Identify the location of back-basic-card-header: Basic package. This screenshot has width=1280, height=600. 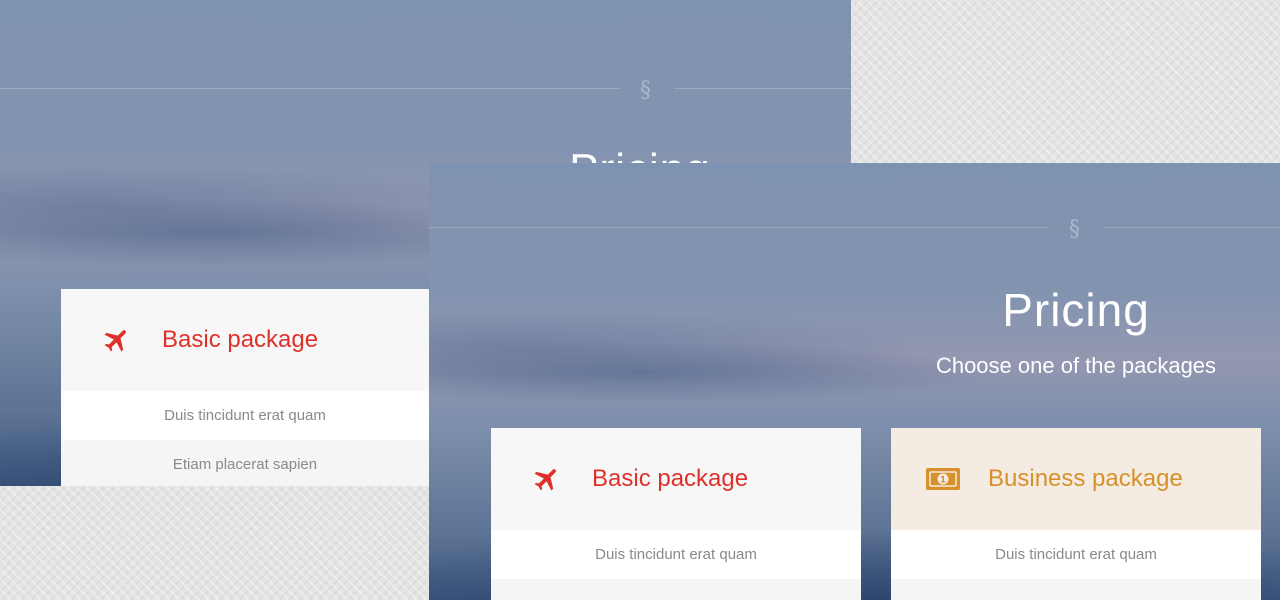
(245, 340).